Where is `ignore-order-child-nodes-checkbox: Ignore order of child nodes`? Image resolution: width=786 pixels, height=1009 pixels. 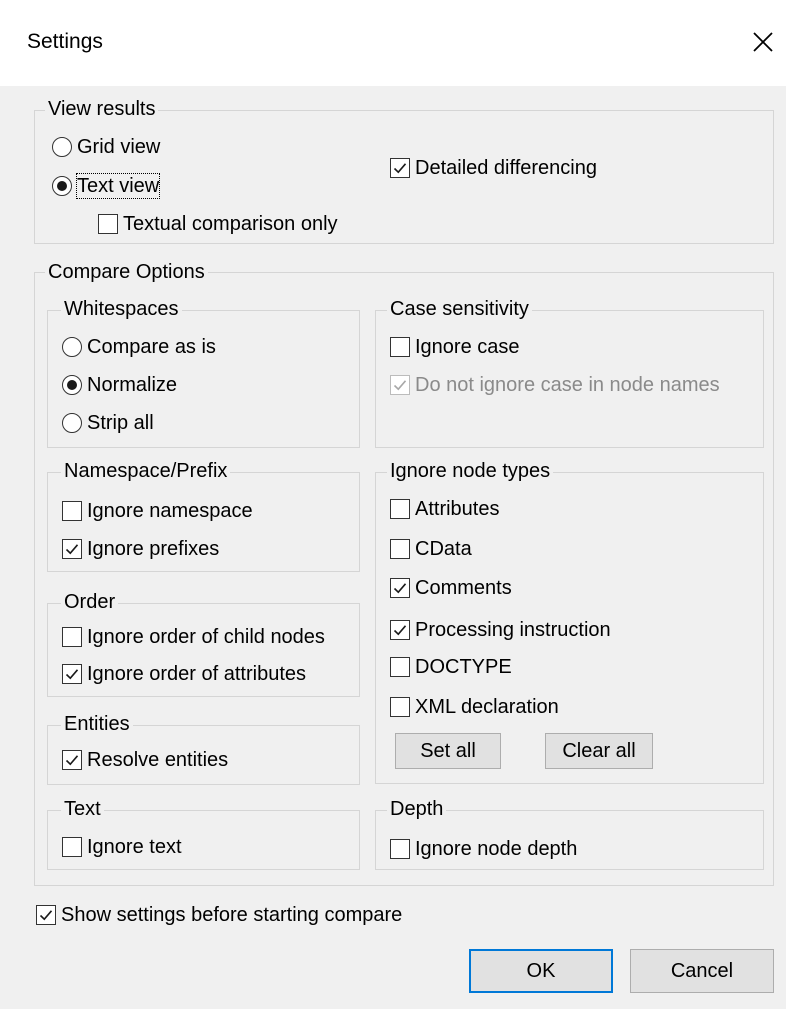
ignore-order-child-nodes-checkbox: Ignore order of child nodes is located at coordinates (193, 637).